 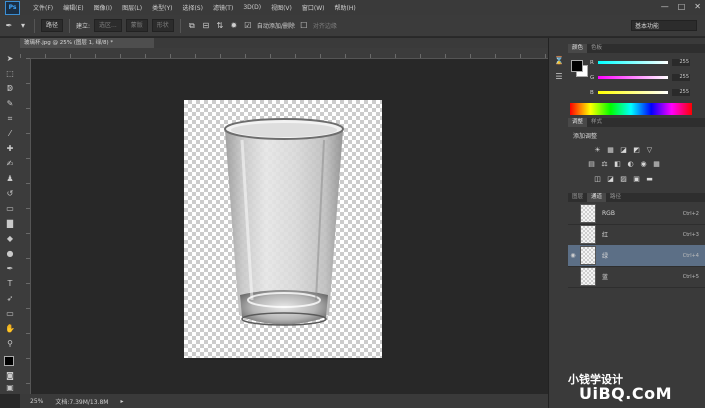 I want to click on hand-tool-icon: ✋, so click(x=10, y=329).